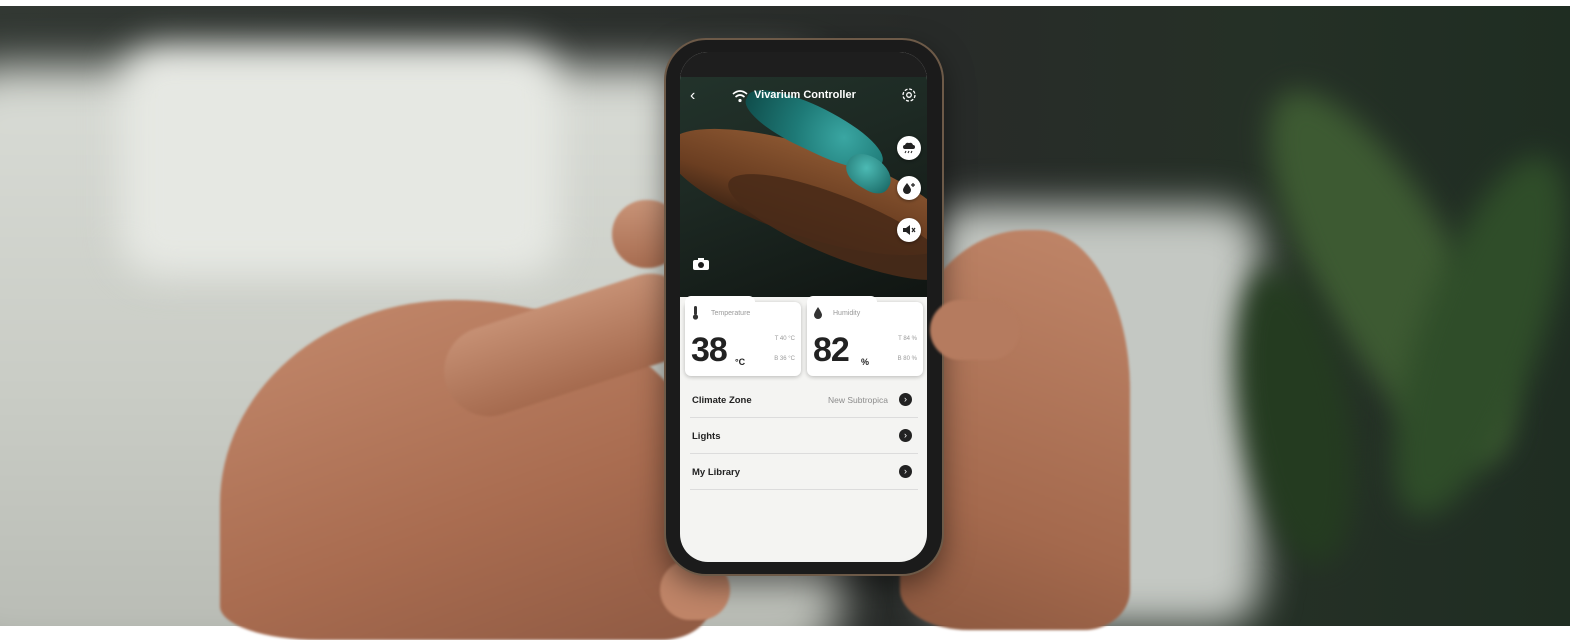 The width and height of the screenshot is (1588, 640). What do you see at coordinates (716, 472) in the screenshot?
I see `menu-item-label: My Library` at bounding box center [716, 472].